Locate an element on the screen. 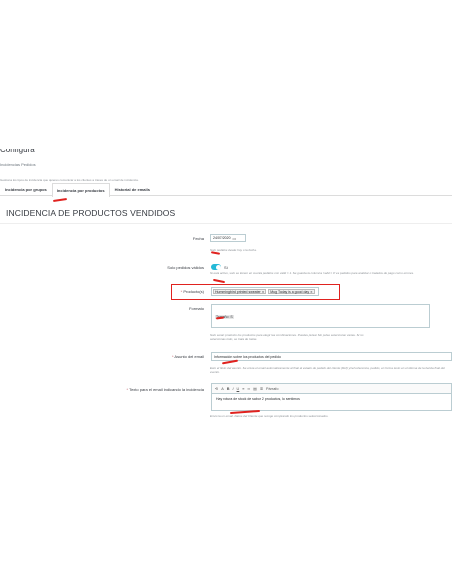 The image size is (452, 584). undo-icon: ⟲ is located at coordinates (216, 388).